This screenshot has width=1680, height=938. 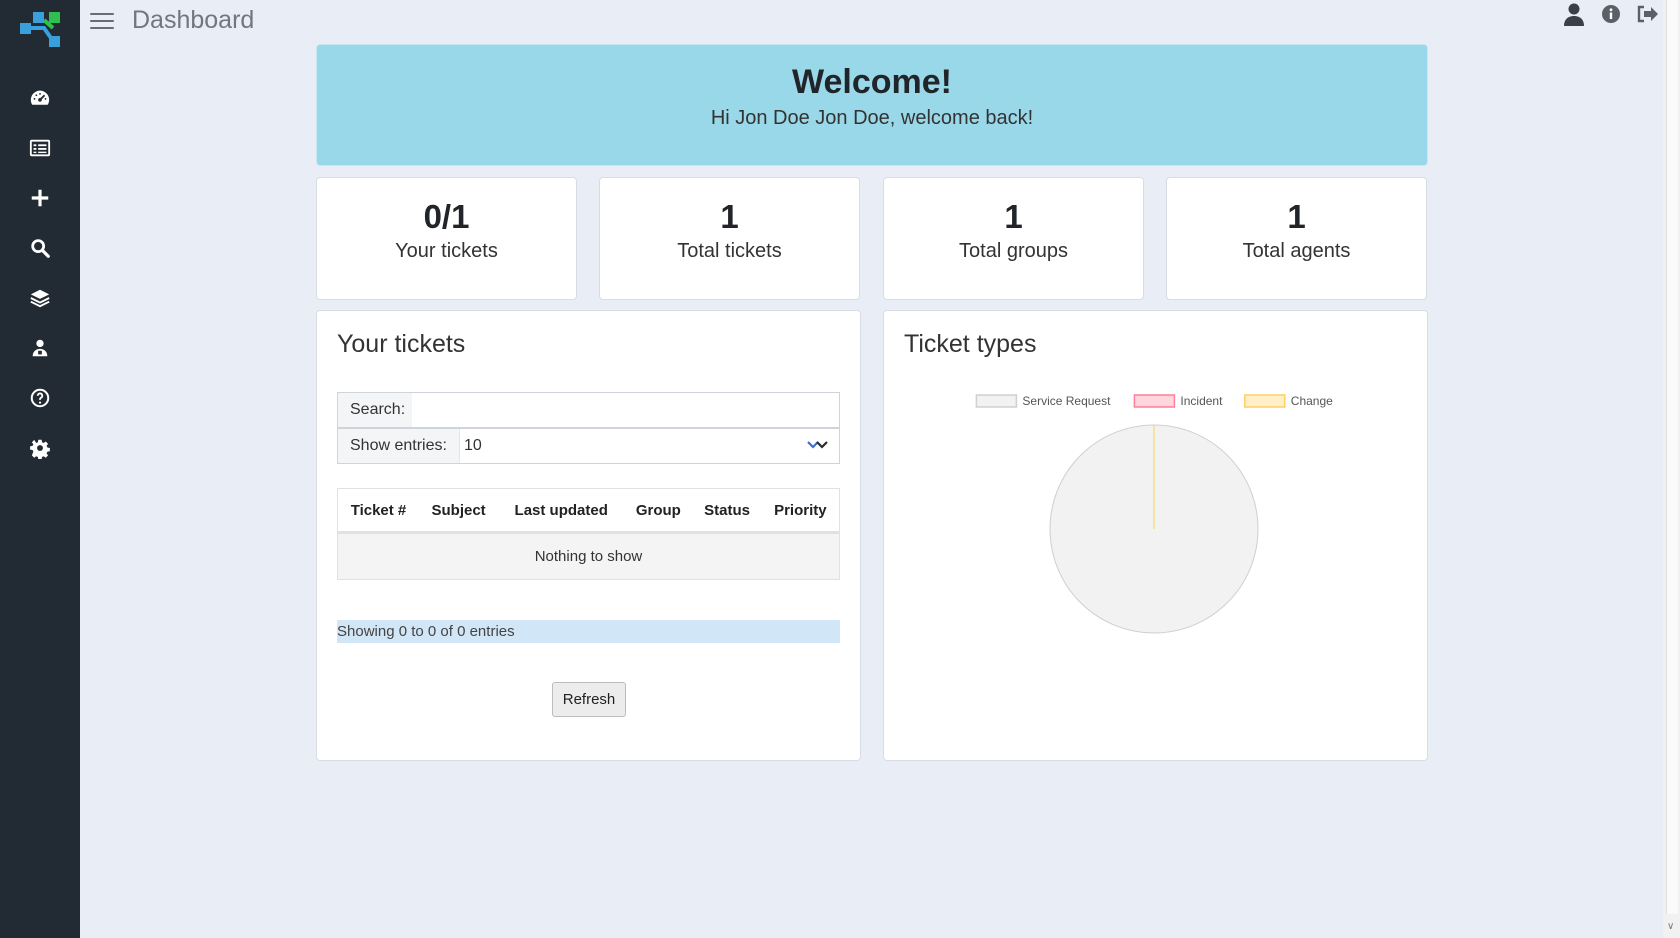 I want to click on help-circle-icon, so click(x=40, y=398).